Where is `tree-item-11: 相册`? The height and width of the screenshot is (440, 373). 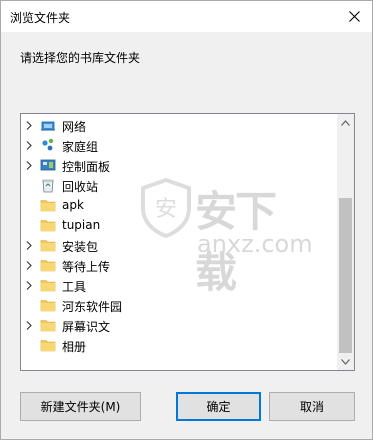 tree-item-11: 相册 is located at coordinates (179, 345).